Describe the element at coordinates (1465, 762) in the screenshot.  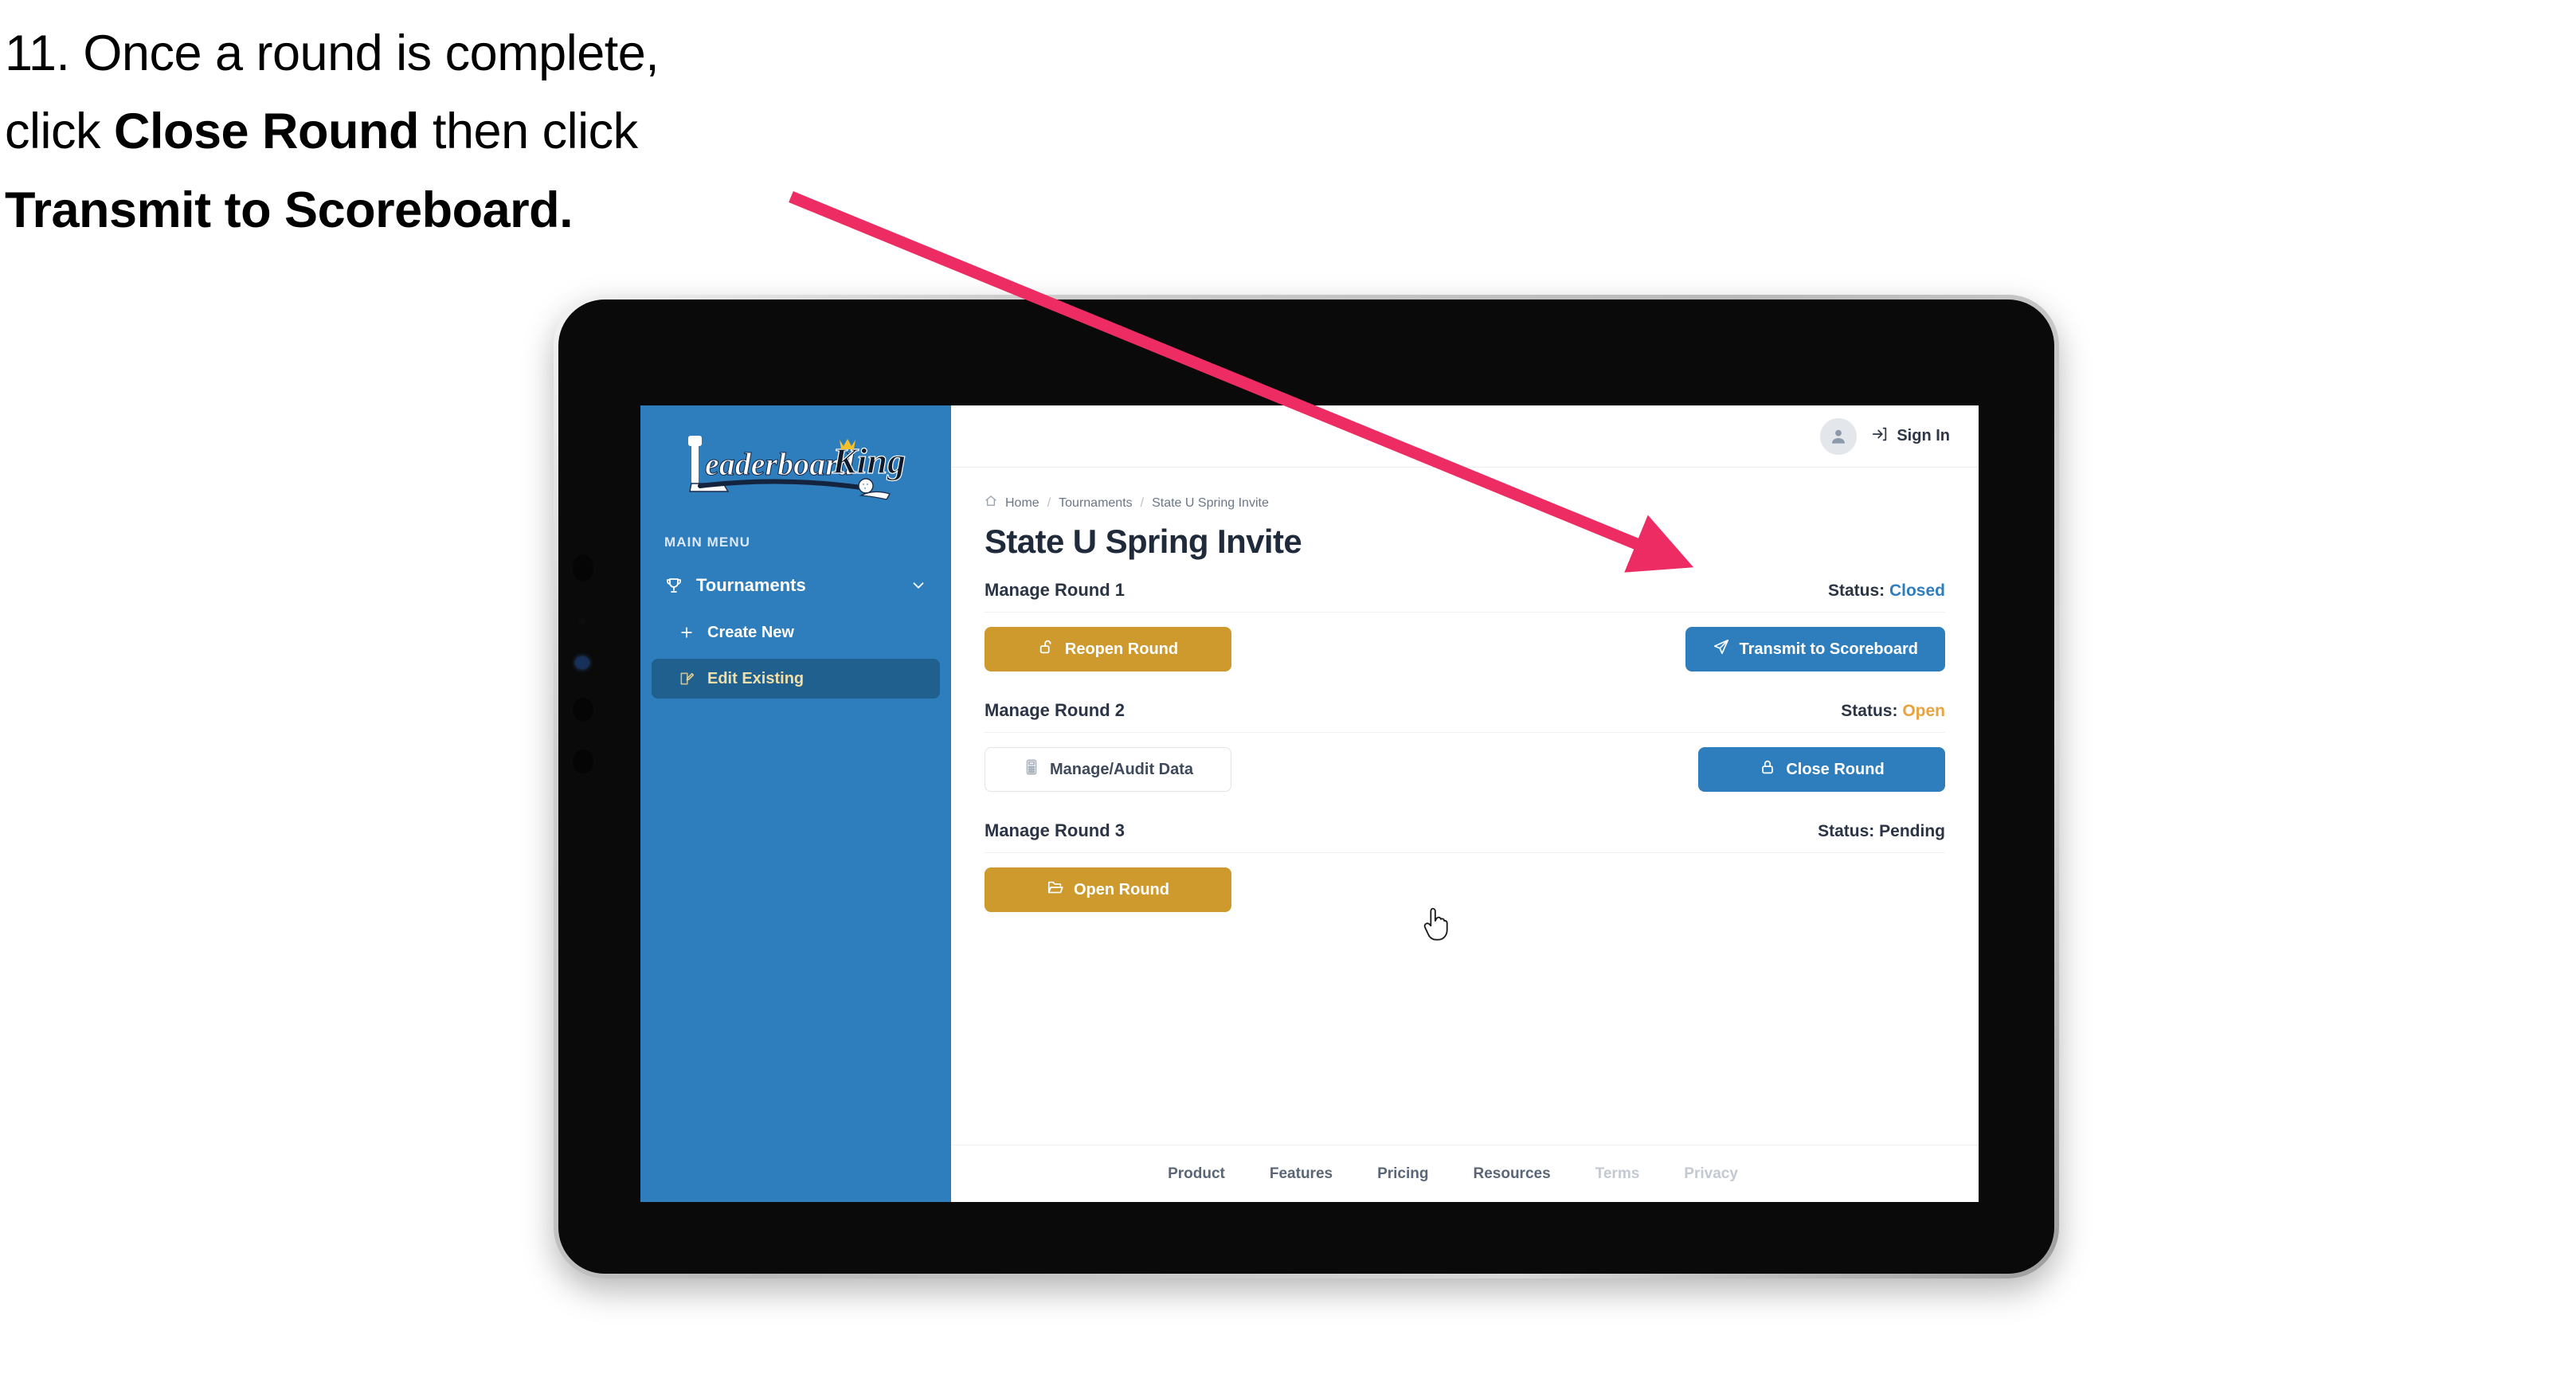
I see `round-actions-2: Manage/Audit Data Close Round` at that location.